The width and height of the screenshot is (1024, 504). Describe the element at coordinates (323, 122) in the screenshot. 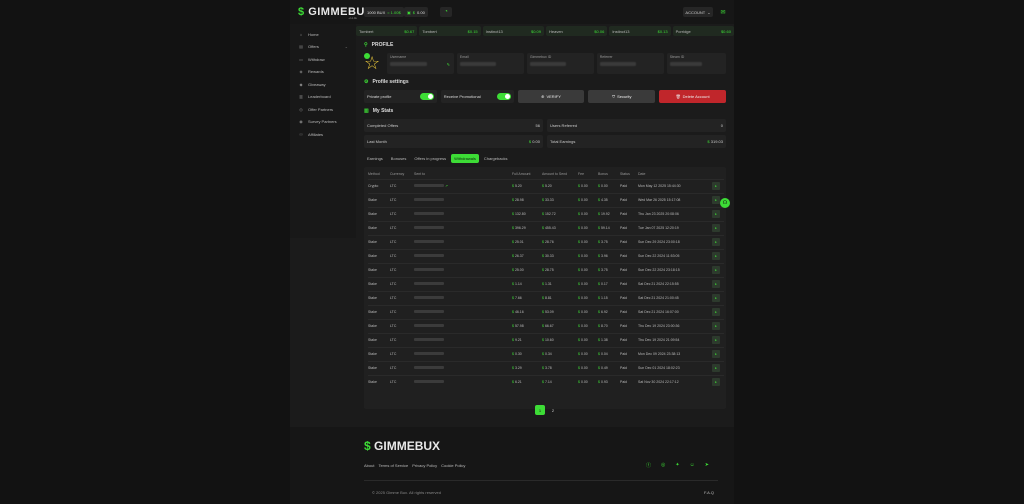

I see `sidebar-item-survey-partners: ◉ Survey Partners` at that location.